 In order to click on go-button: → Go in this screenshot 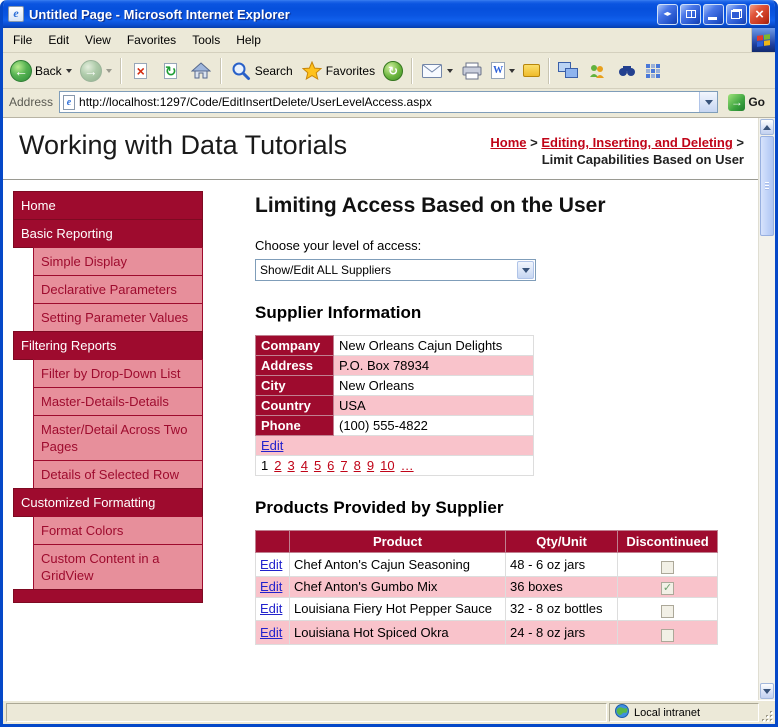, I will do `click(746, 102)`.